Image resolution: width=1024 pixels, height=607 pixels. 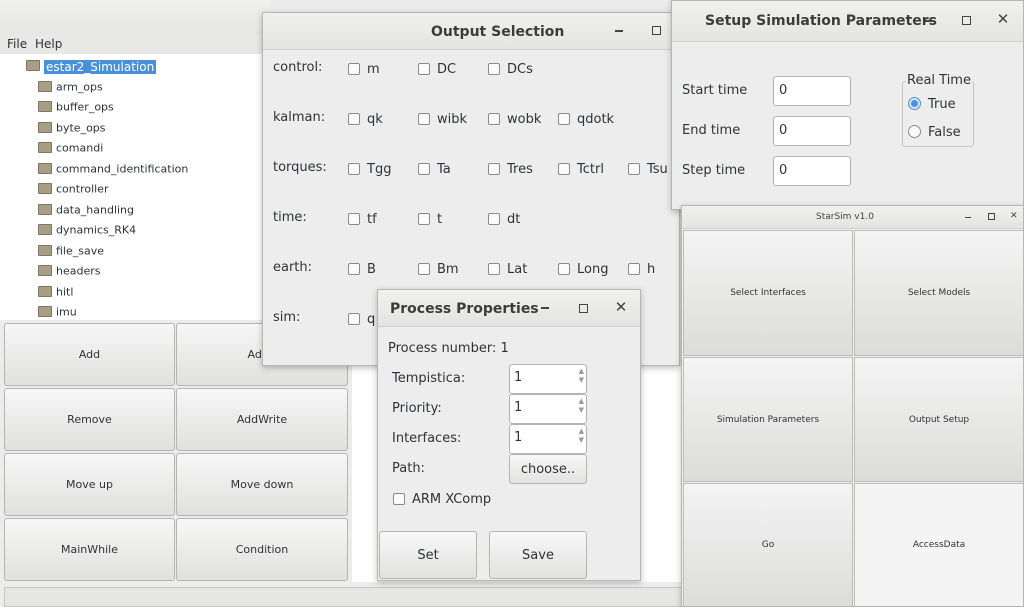 I want to click on tree-root: estar2_Simulation, so click(x=91, y=67).